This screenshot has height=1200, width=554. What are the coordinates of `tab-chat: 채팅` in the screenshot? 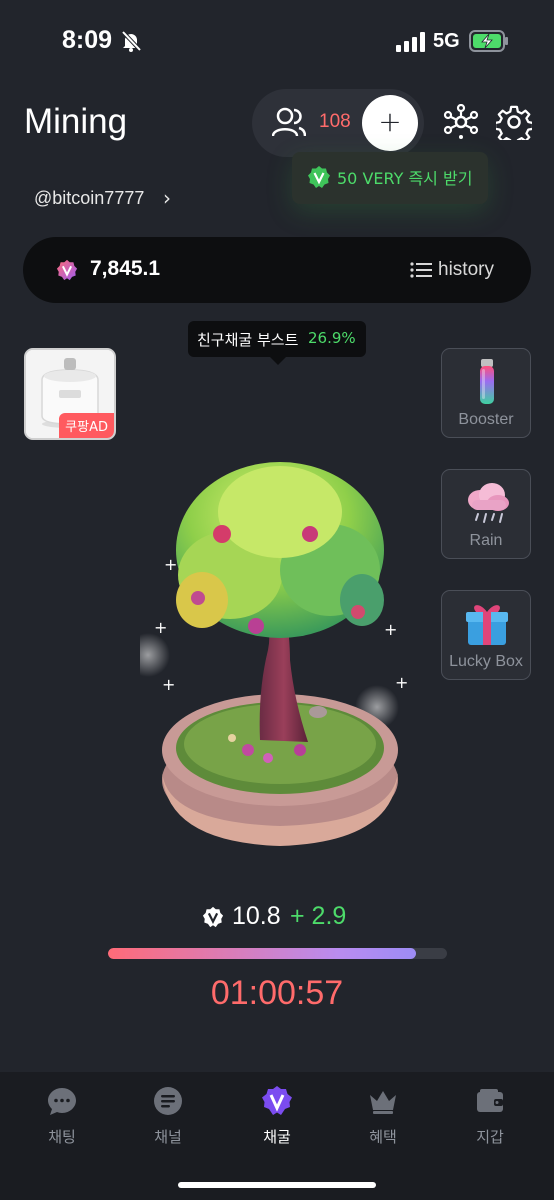 It's located at (62, 1117).